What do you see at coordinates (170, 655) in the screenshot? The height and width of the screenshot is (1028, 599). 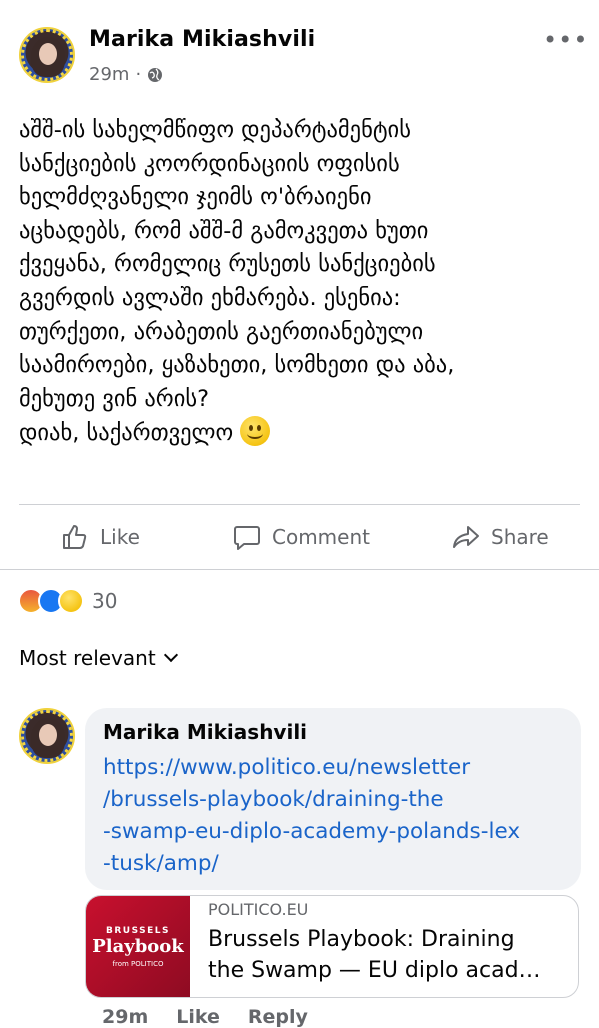 I see `chevron-down-icon` at bounding box center [170, 655].